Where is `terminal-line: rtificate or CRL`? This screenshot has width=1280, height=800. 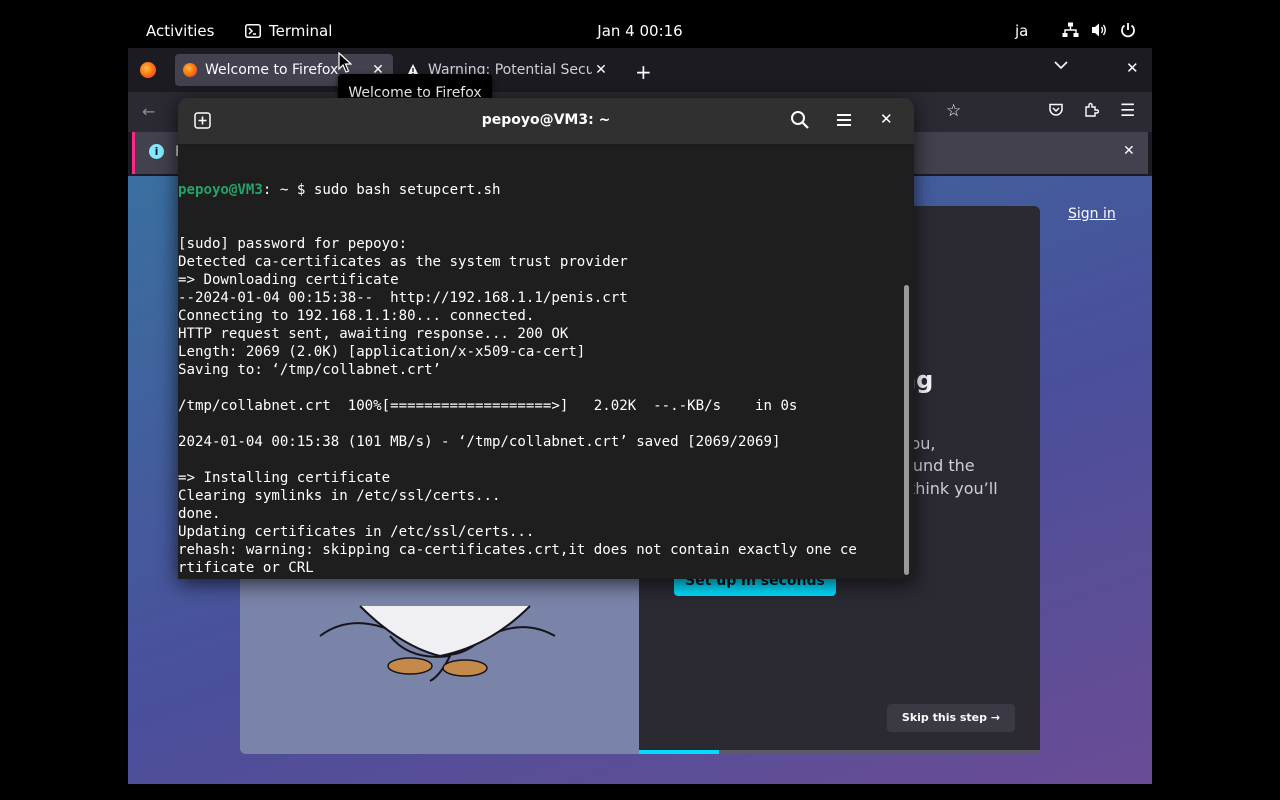 terminal-line: rtificate or CRL is located at coordinates (246, 568).